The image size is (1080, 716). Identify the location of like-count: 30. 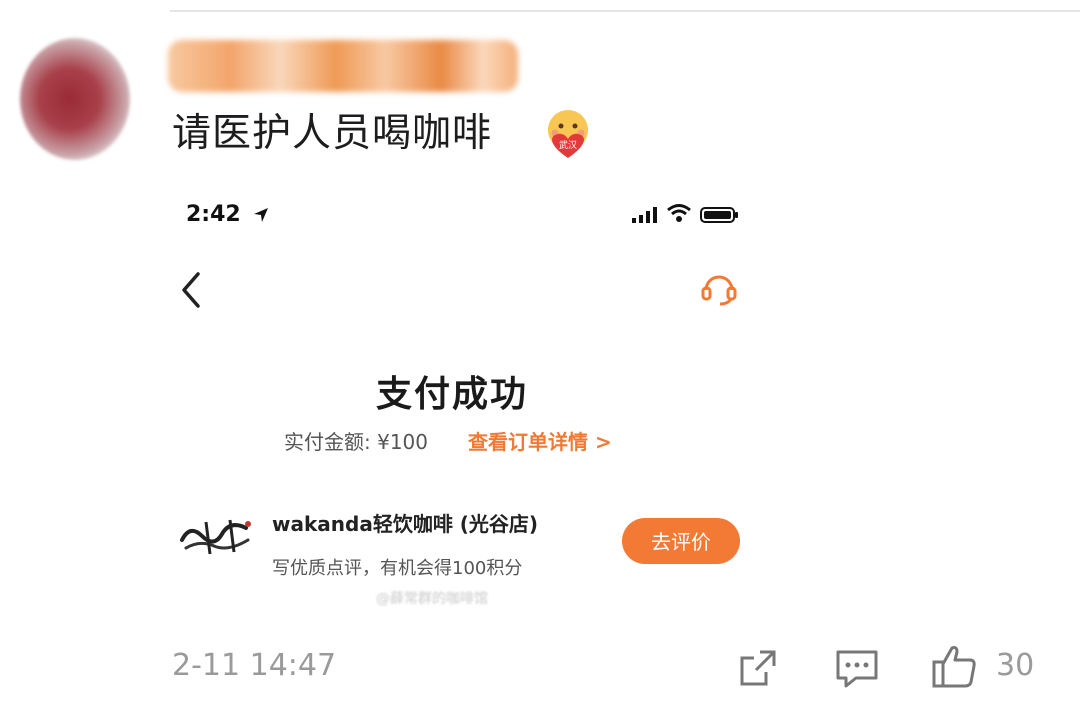
(1015, 665).